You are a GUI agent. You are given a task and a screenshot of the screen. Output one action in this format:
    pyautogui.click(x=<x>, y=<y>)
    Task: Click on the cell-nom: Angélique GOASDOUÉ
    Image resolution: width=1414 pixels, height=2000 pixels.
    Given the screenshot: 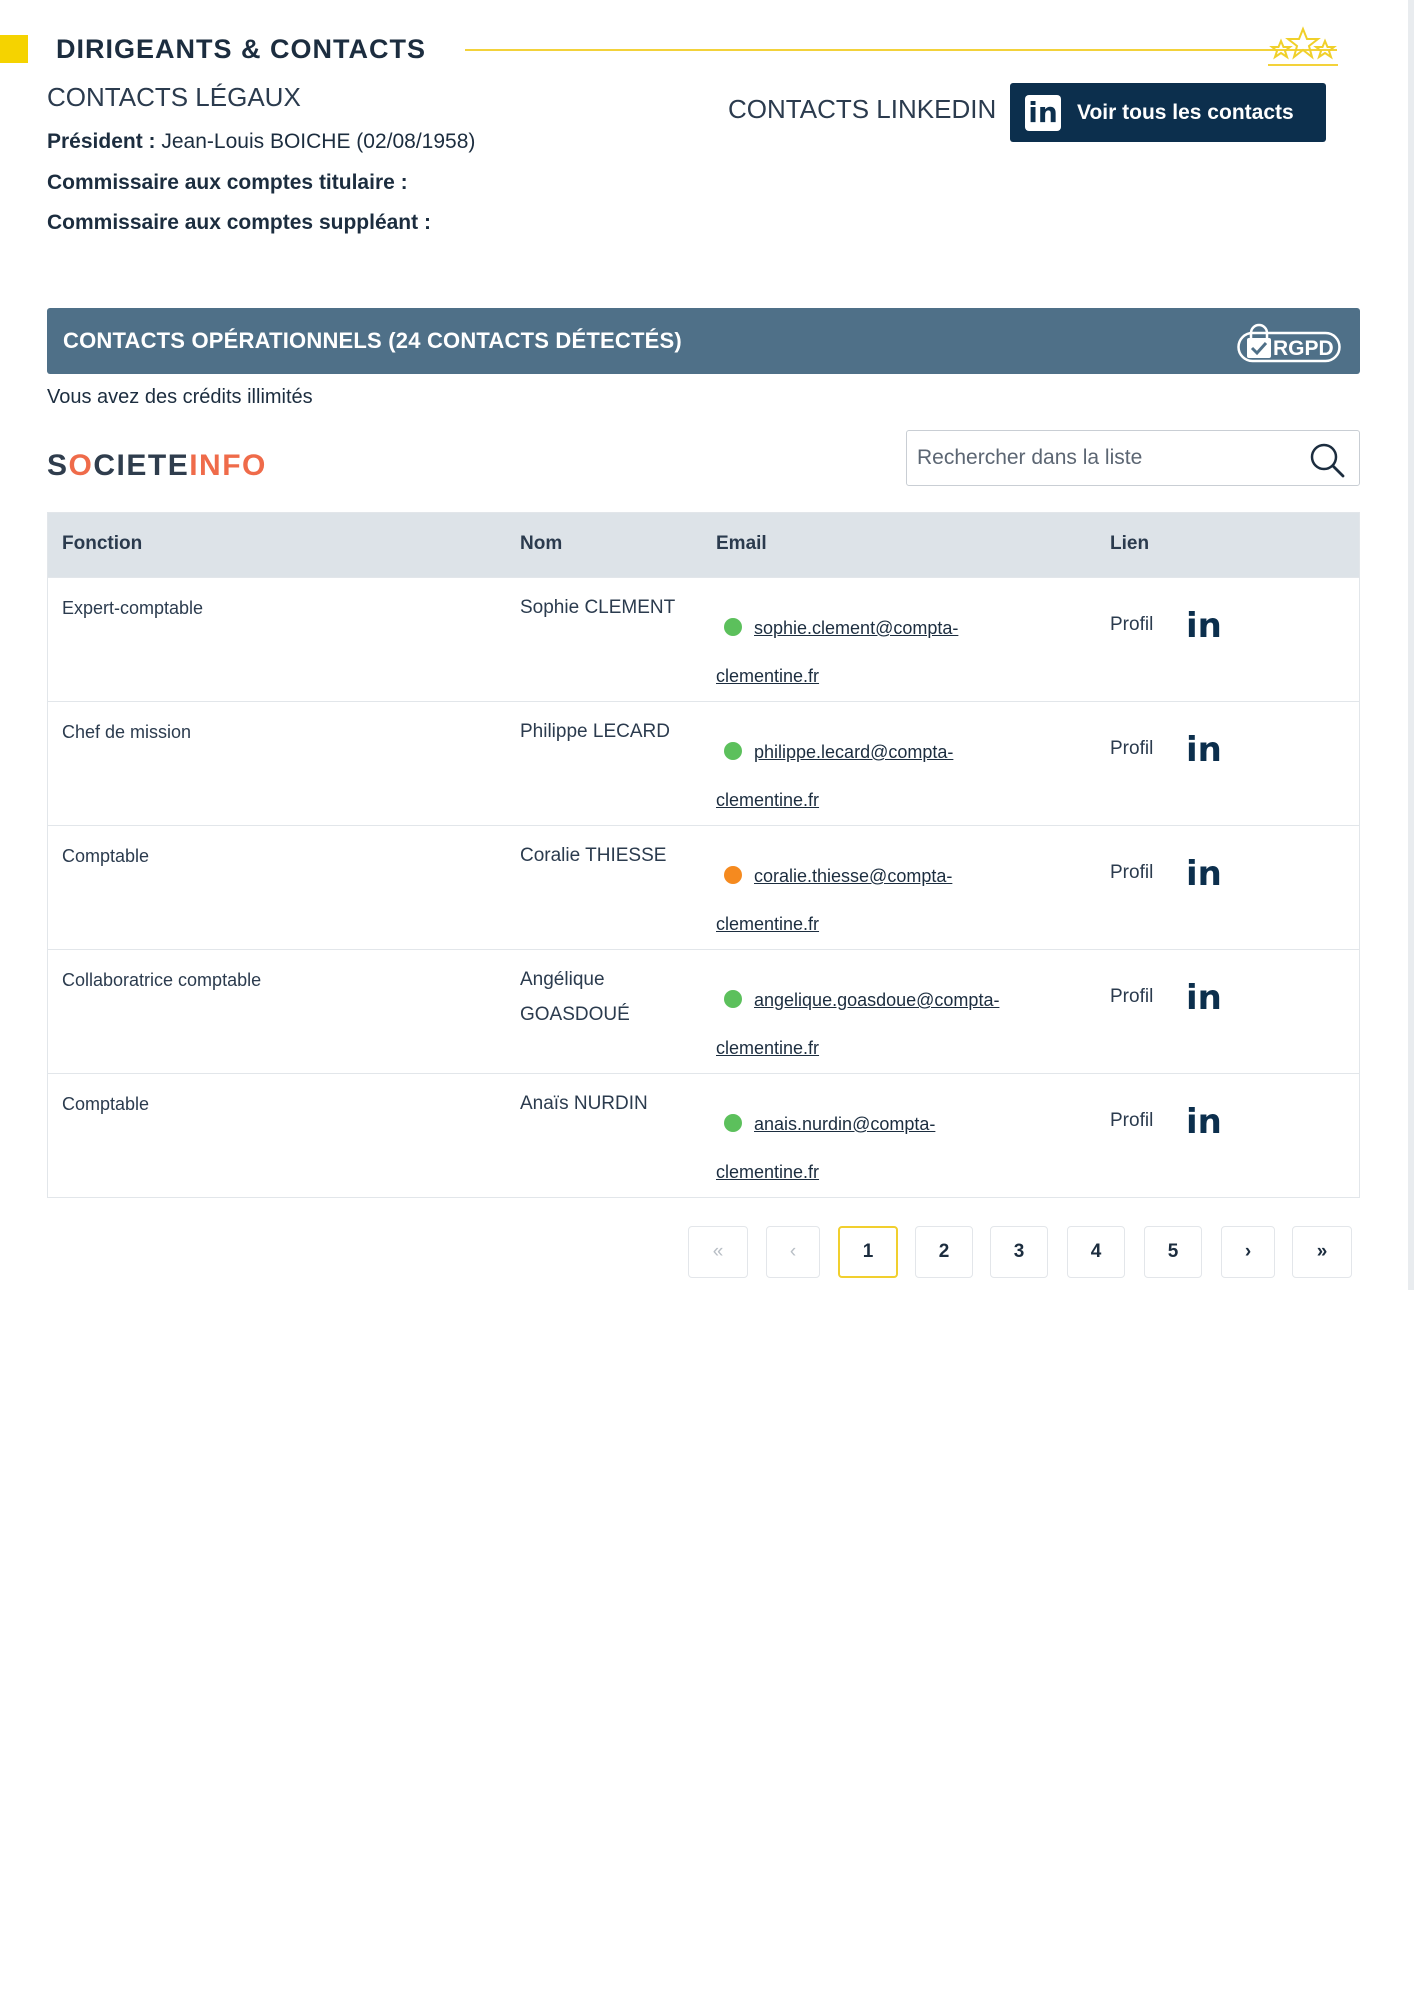 What is the action you would take?
    pyautogui.click(x=575, y=997)
    